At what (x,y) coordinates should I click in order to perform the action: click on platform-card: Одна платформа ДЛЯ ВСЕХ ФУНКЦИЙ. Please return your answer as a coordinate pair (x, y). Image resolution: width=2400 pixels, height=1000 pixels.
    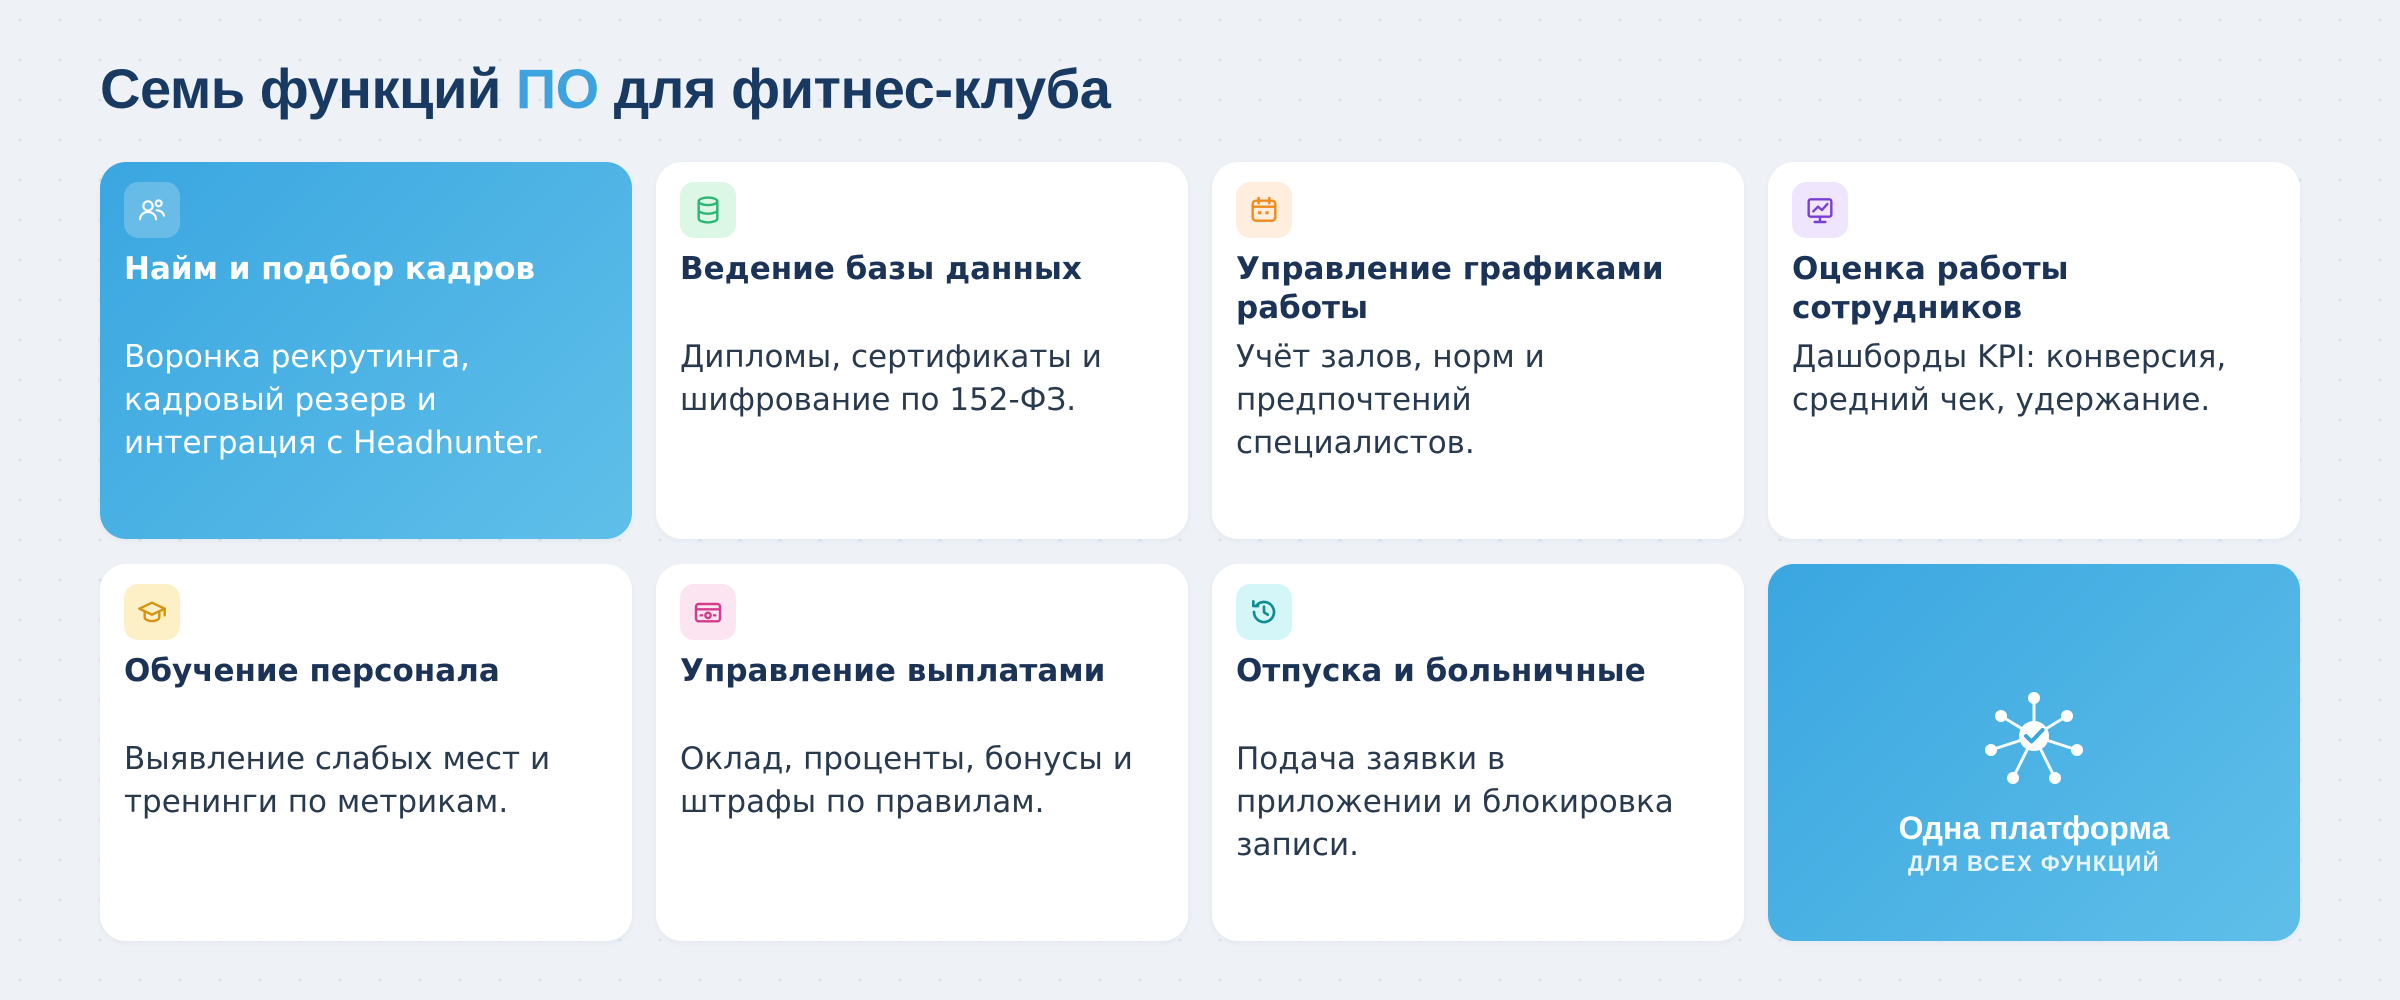
    Looking at the image, I should click on (2034, 752).